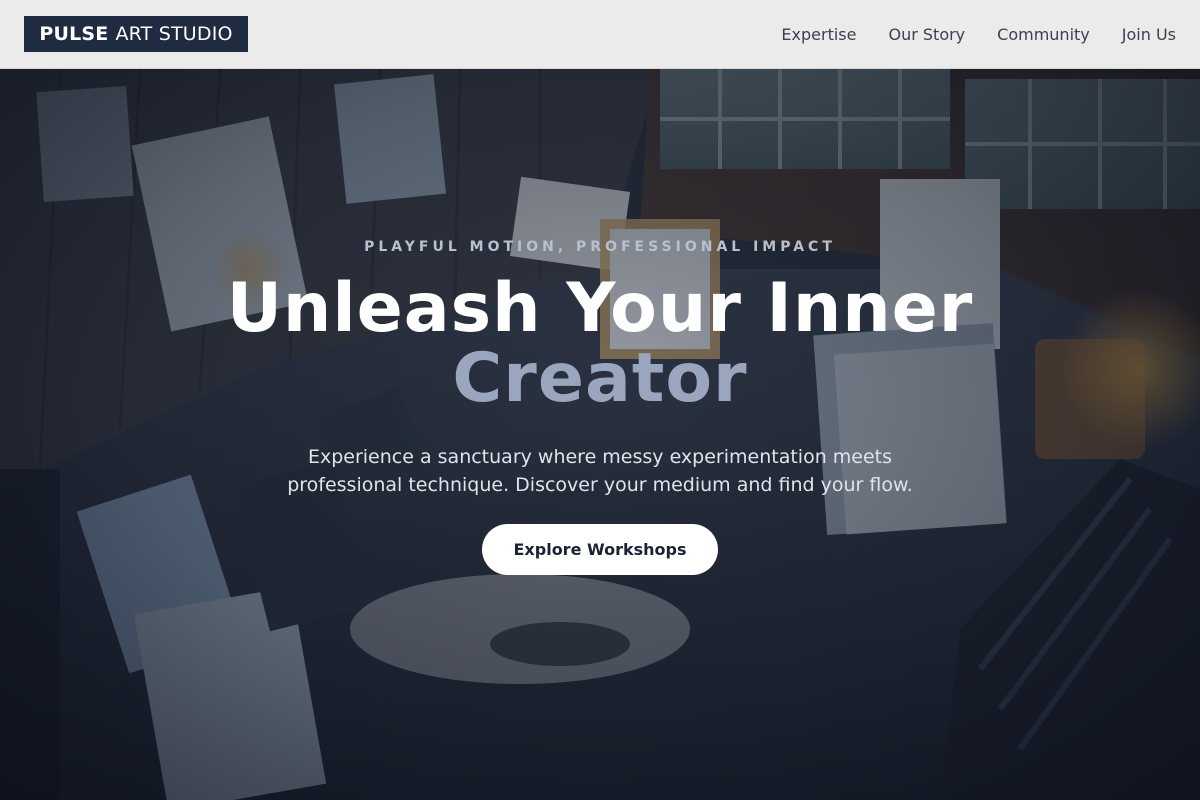  What do you see at coordinates (174, 34) in the screenshot?
I see `brand-name-light: ART STUDIO` at bounding box center [174, 34].